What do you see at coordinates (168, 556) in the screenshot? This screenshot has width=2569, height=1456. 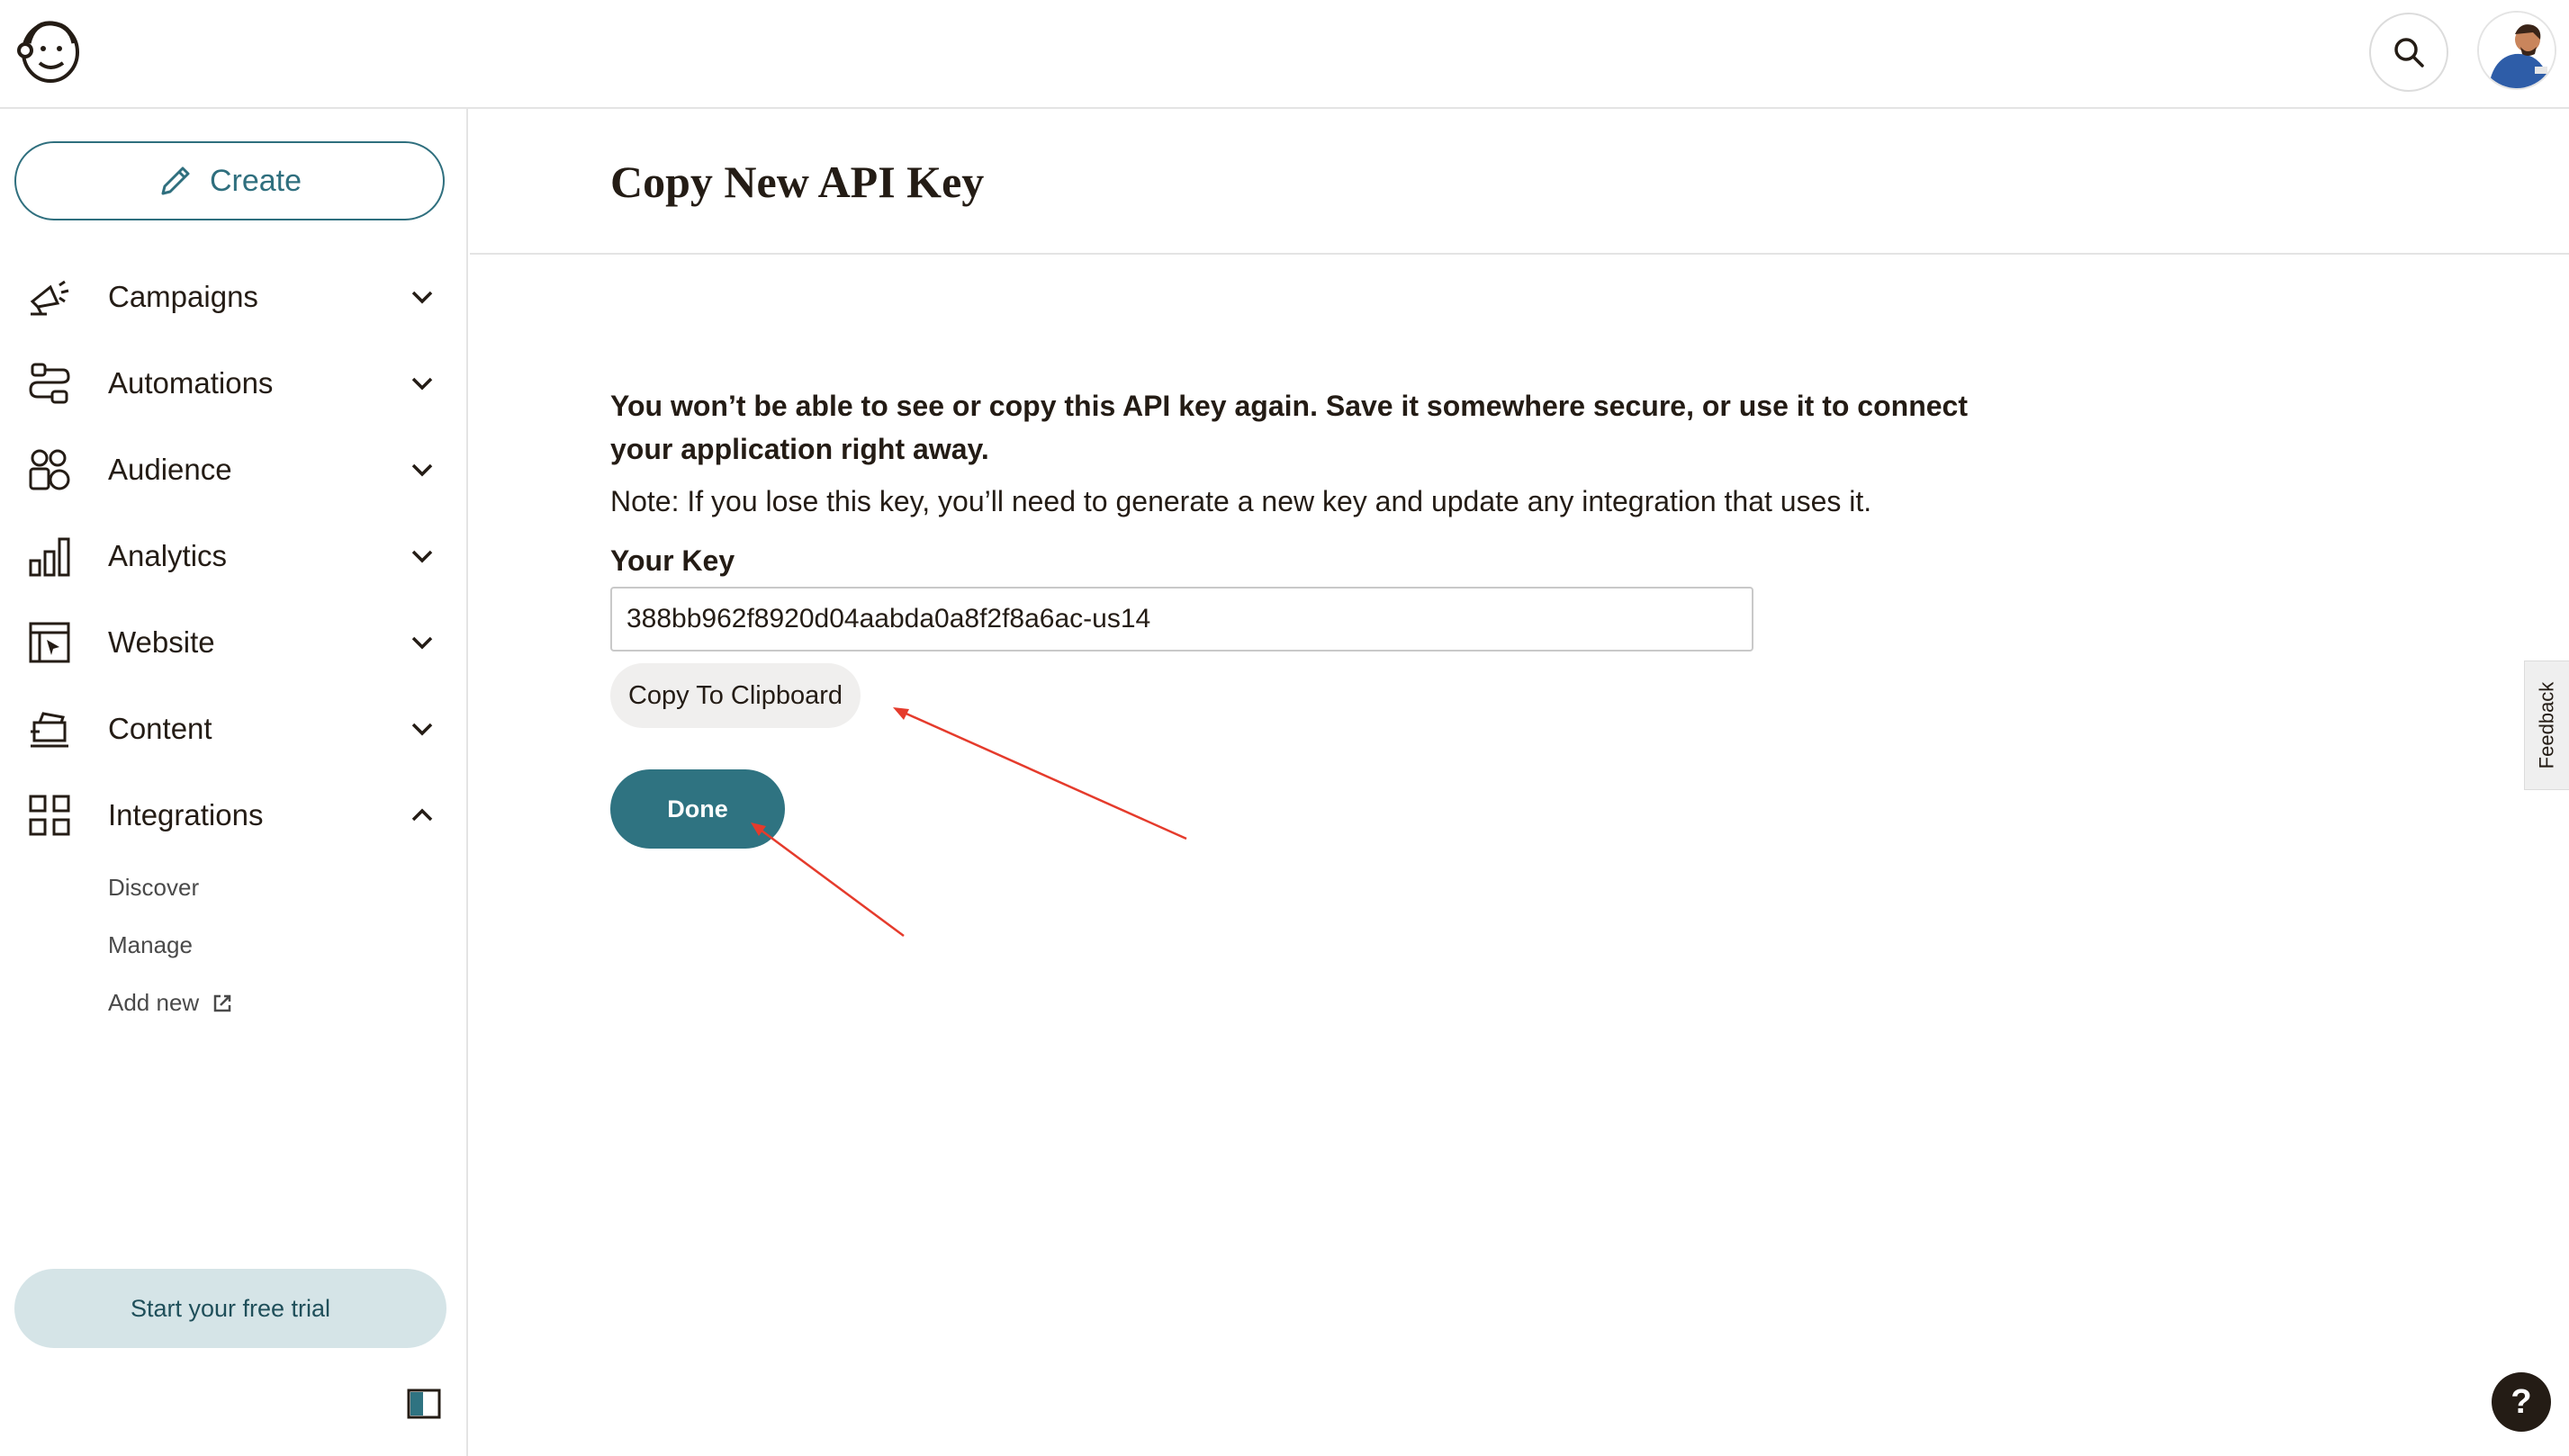 I see `sidebar-item-label: Analytics` at bounding box center [168, 556].